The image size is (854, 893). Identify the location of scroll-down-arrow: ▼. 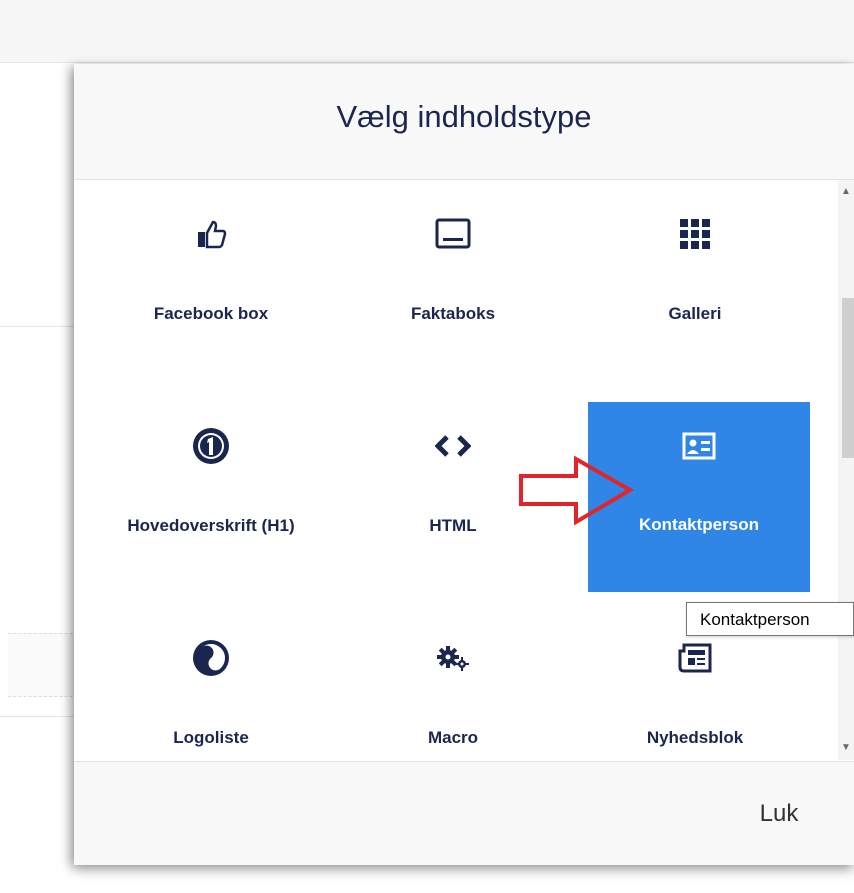
(846, 748).